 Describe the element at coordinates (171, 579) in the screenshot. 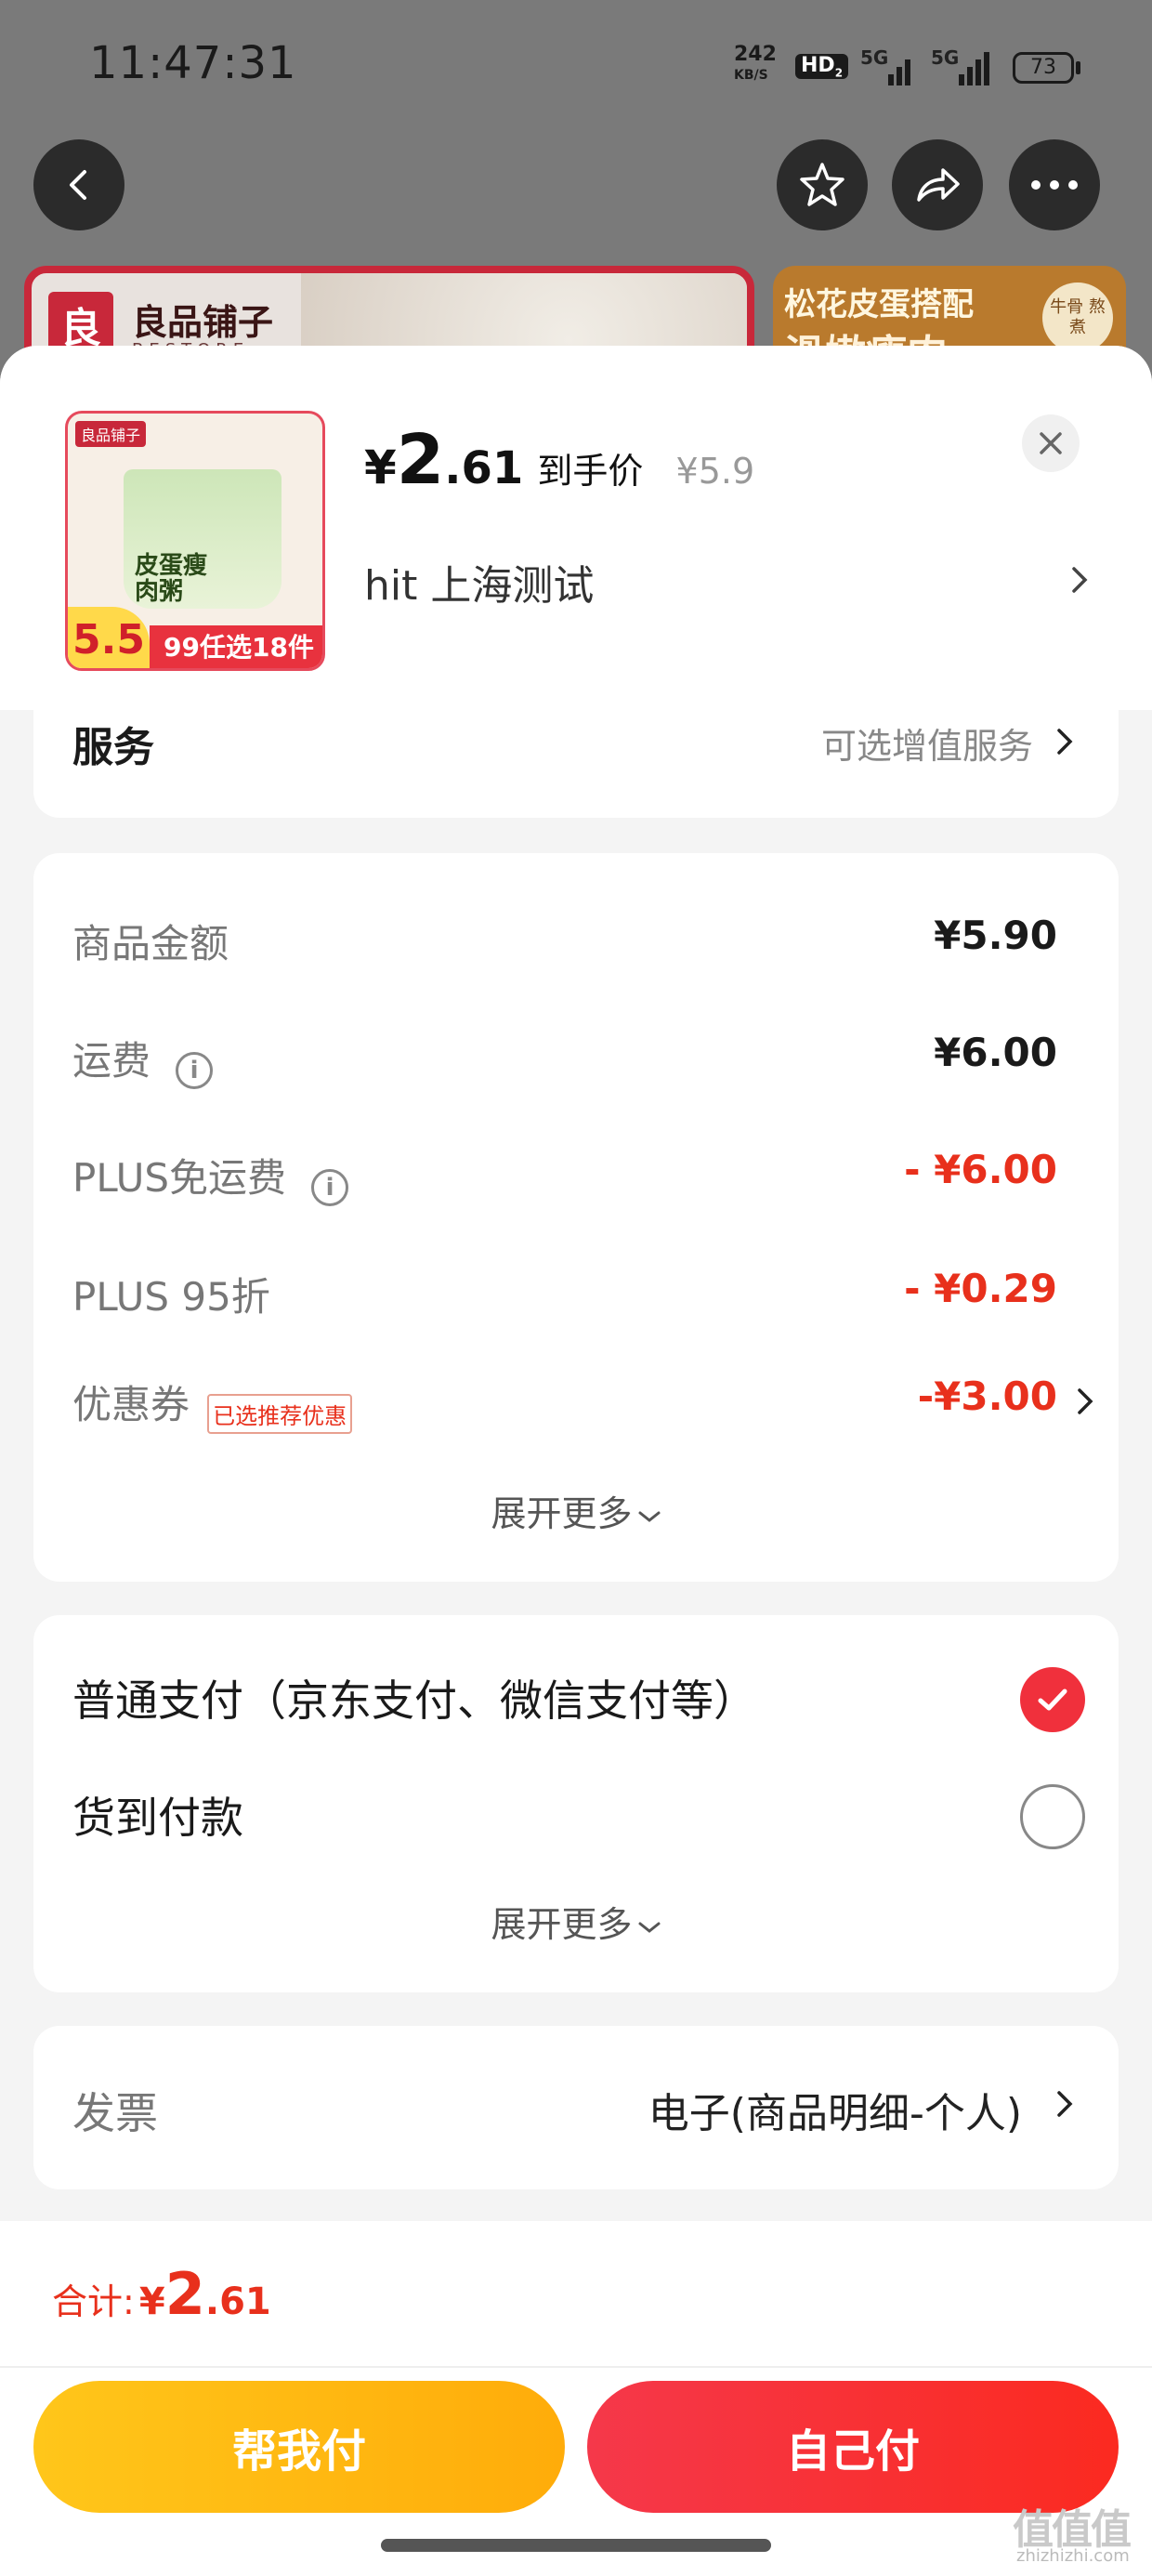

I see `thumb-pack-text: 皮蛋瘦肉粥` at that location.